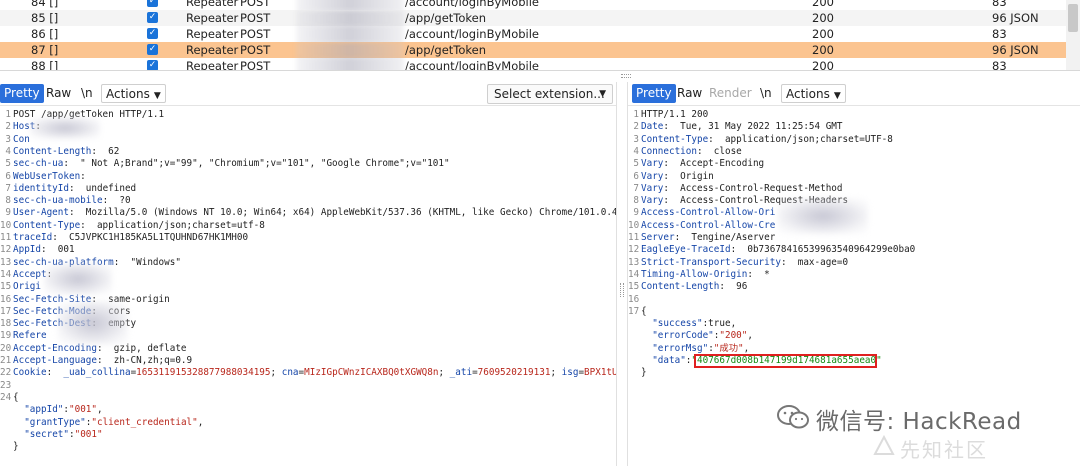 The width and height of the screenshot is (1080, 466). I want to click on history-scrollbar-thumb, so click(1073, 18).